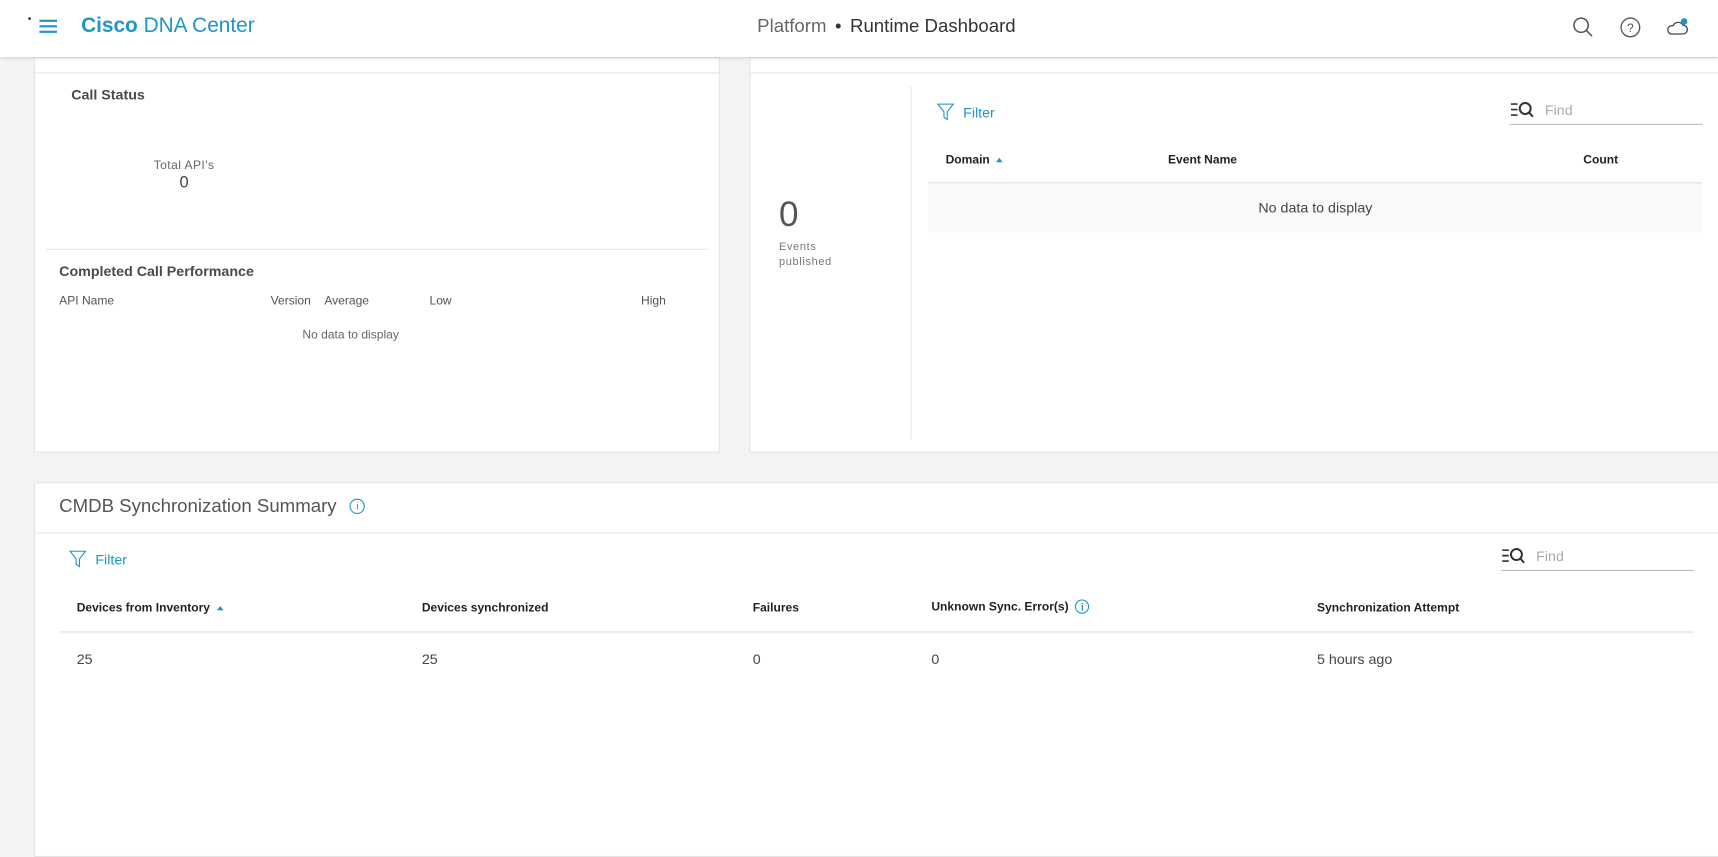  I want to click on cell-devices-synchronized: 25, so click(429, 659).